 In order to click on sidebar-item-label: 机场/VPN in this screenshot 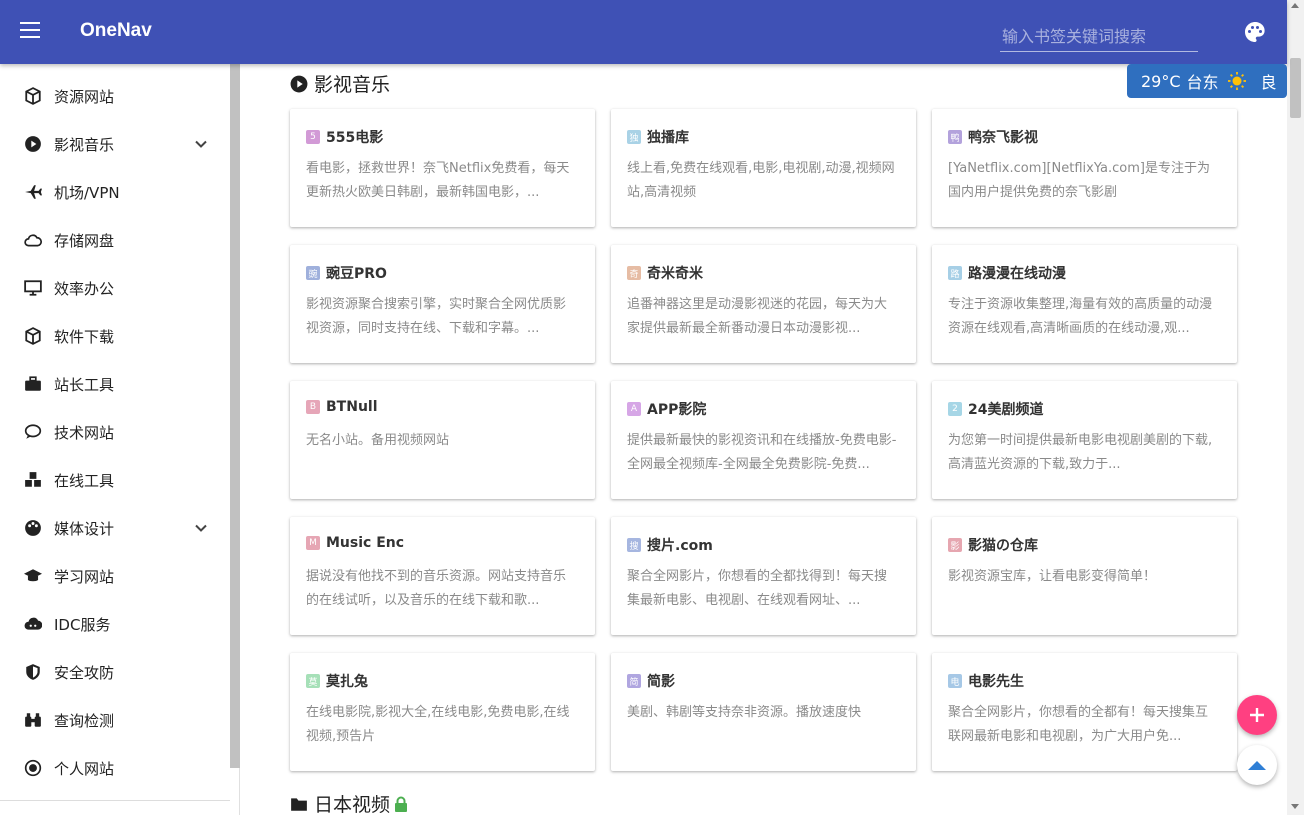, I will do `click(87, 192)`.